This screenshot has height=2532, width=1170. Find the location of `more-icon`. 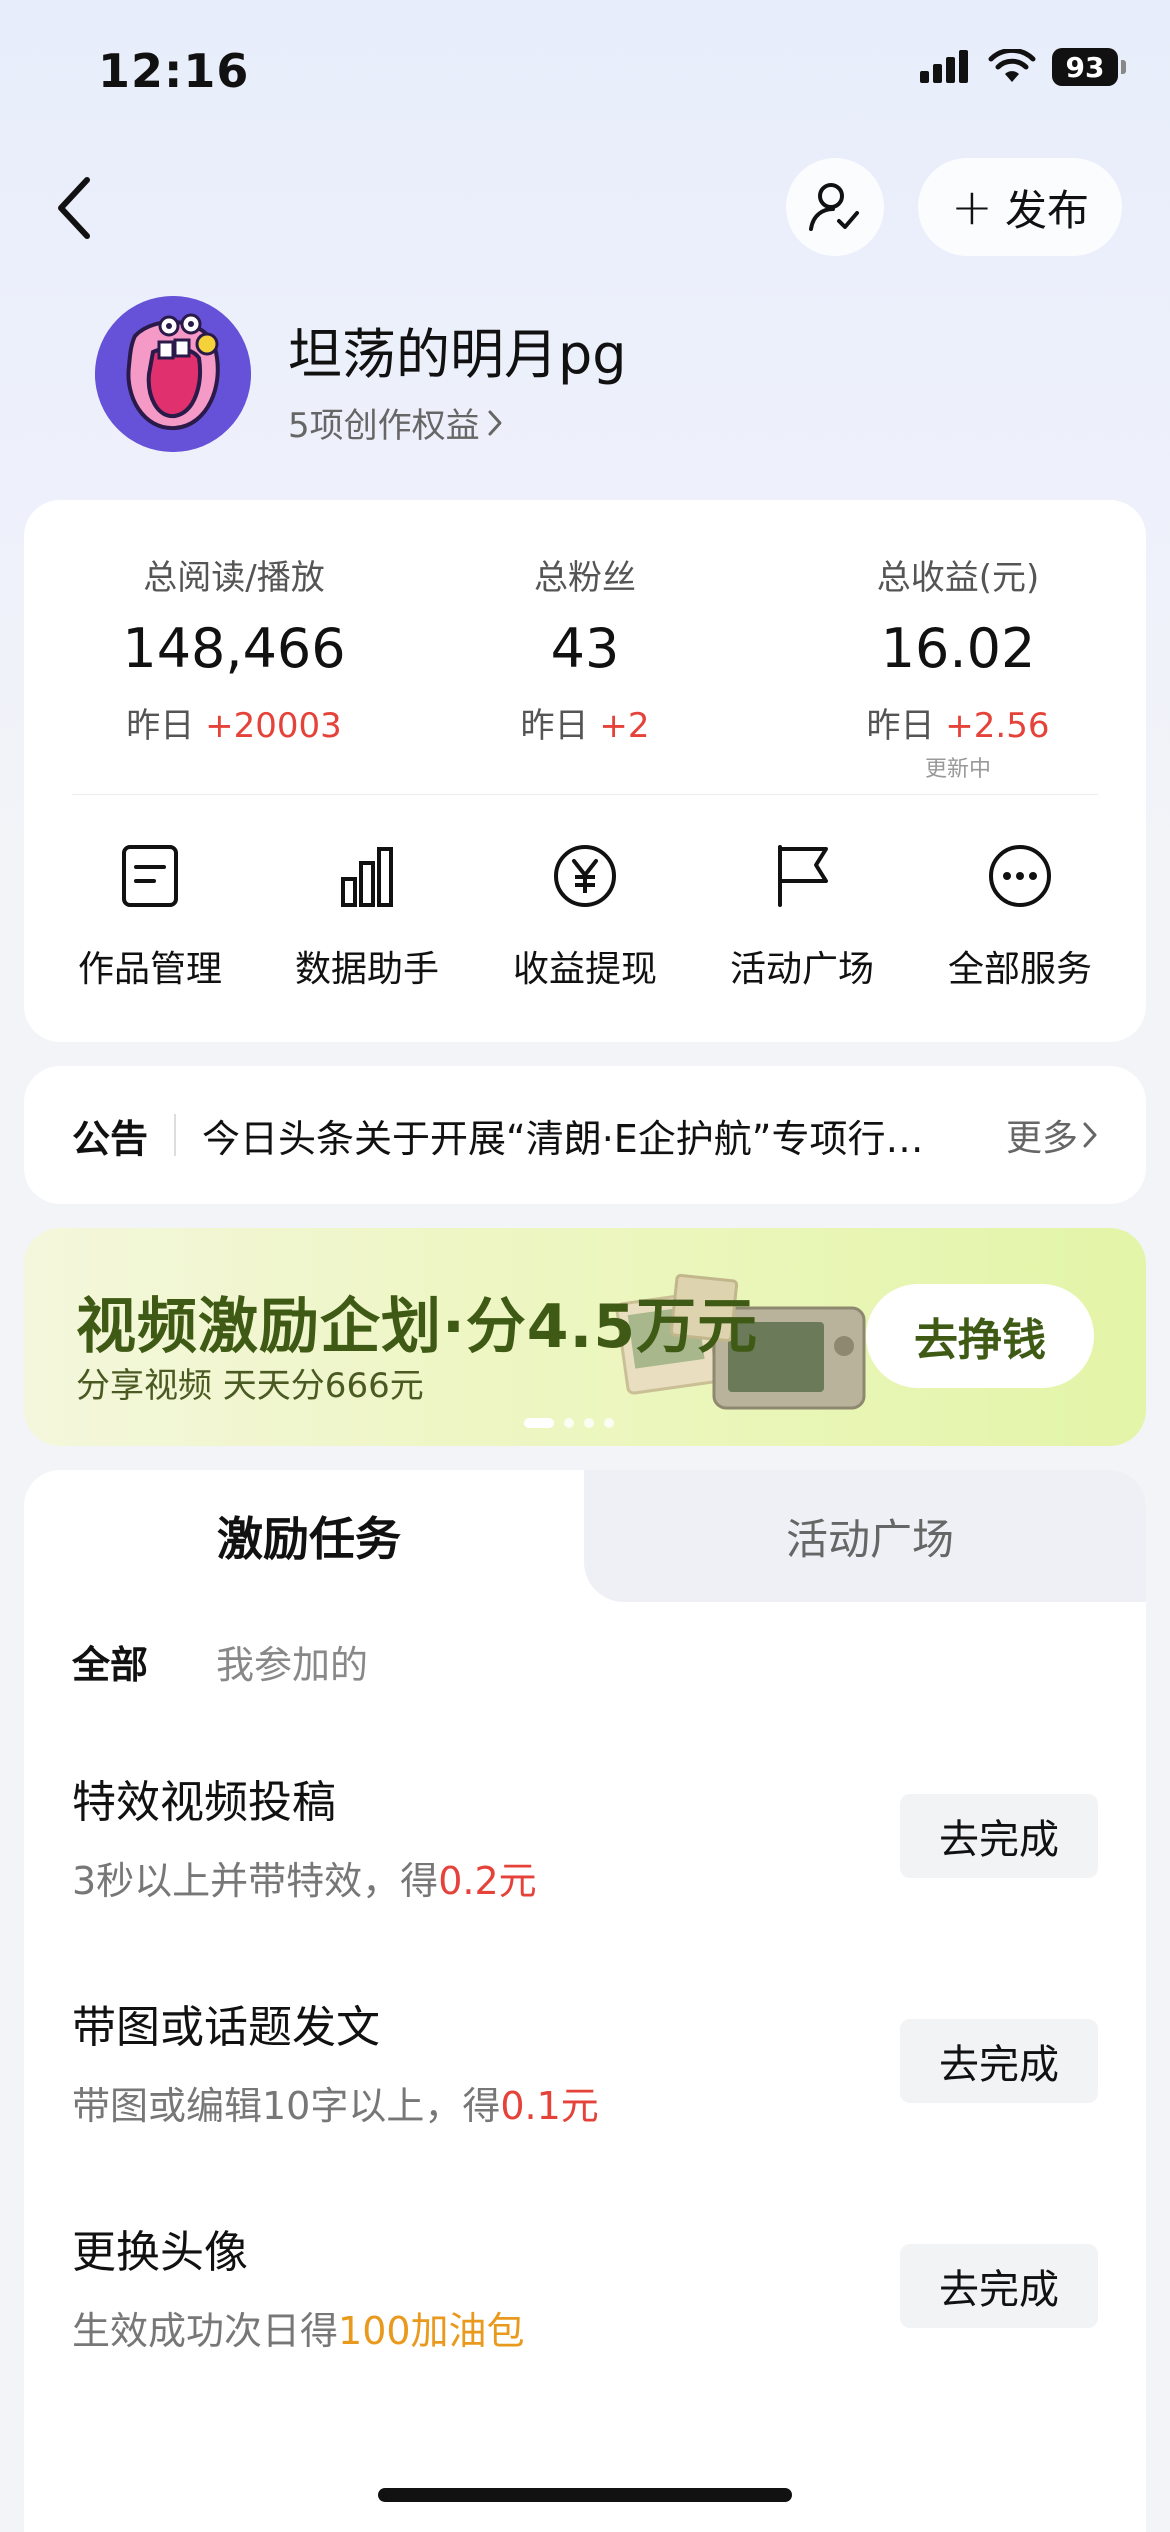

more-icon is located at coordinates (1020, 876).